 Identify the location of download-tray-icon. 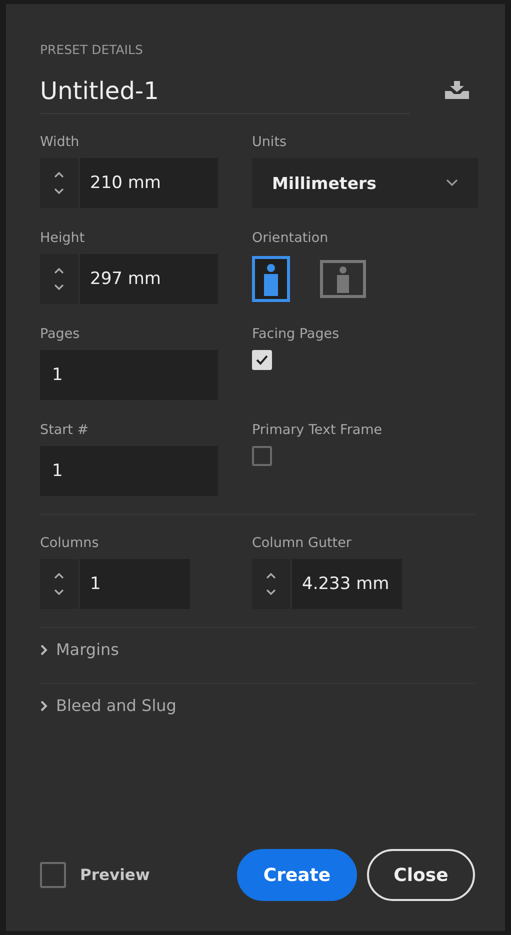
(457, 89).